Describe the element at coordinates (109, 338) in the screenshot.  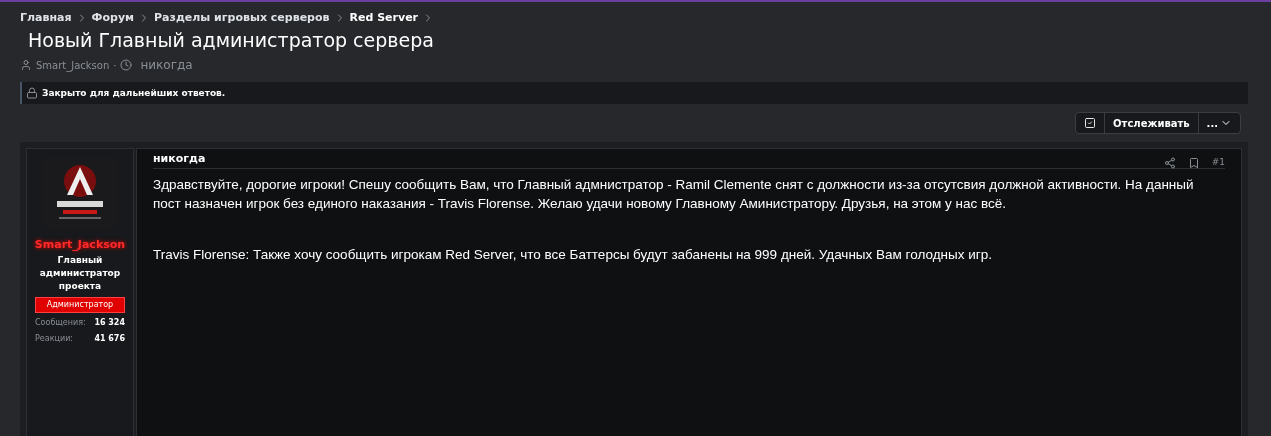
I see `stat-value: 41 676` at that location.